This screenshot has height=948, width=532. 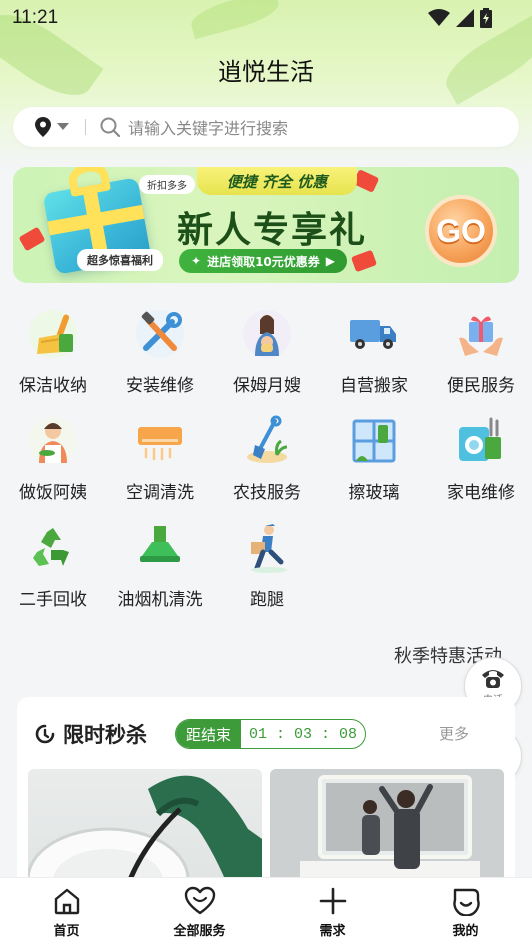 What do you see at coordinates (45, 734) in the screenshot?
I see `clock-icon` at bounding box center [45, 734].